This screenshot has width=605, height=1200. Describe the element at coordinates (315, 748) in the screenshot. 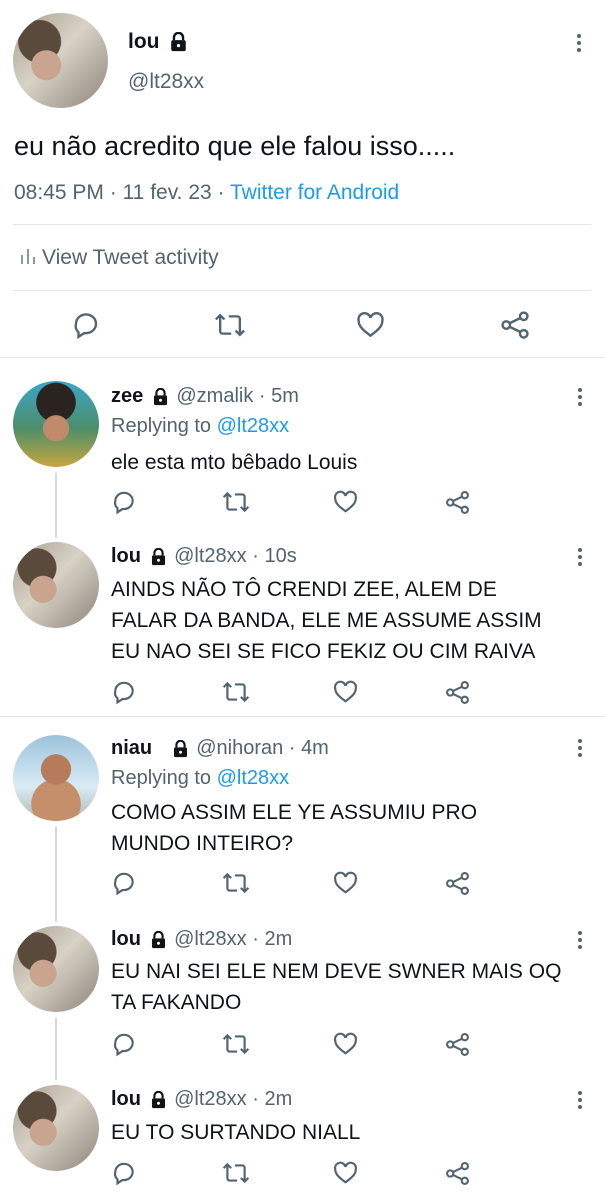

I see `tweet-time: 4m` at that location.